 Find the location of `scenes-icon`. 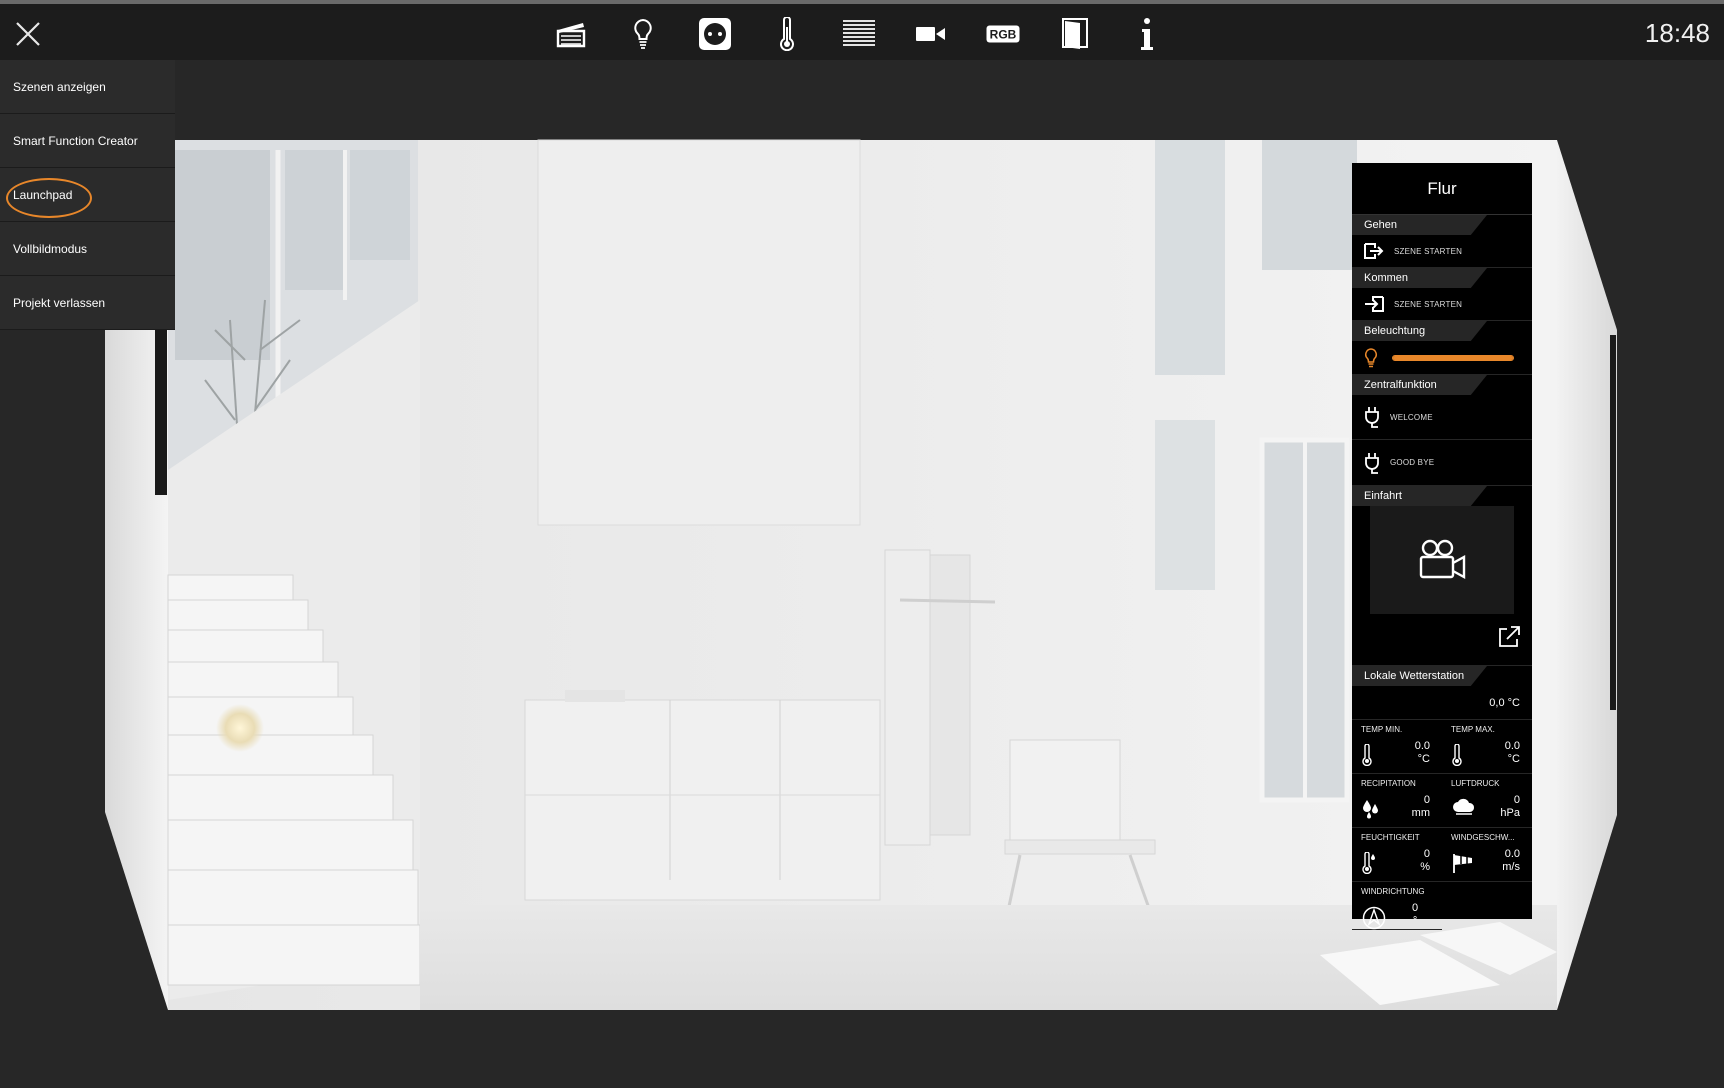

scenes-icon is located at coordinates (571, 34).